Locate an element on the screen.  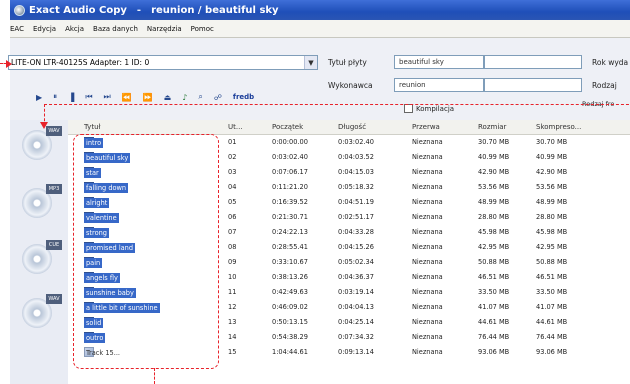
mp3-badge: MP3 is located at coordinates (54, 189).